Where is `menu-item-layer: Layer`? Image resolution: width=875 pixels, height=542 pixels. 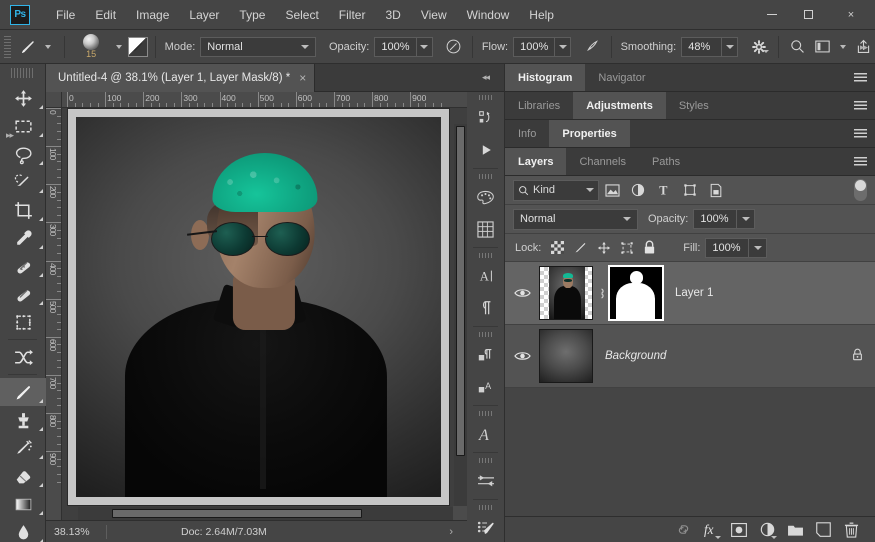
menu-item-layer: Layer is located at coordinates (204, 15).